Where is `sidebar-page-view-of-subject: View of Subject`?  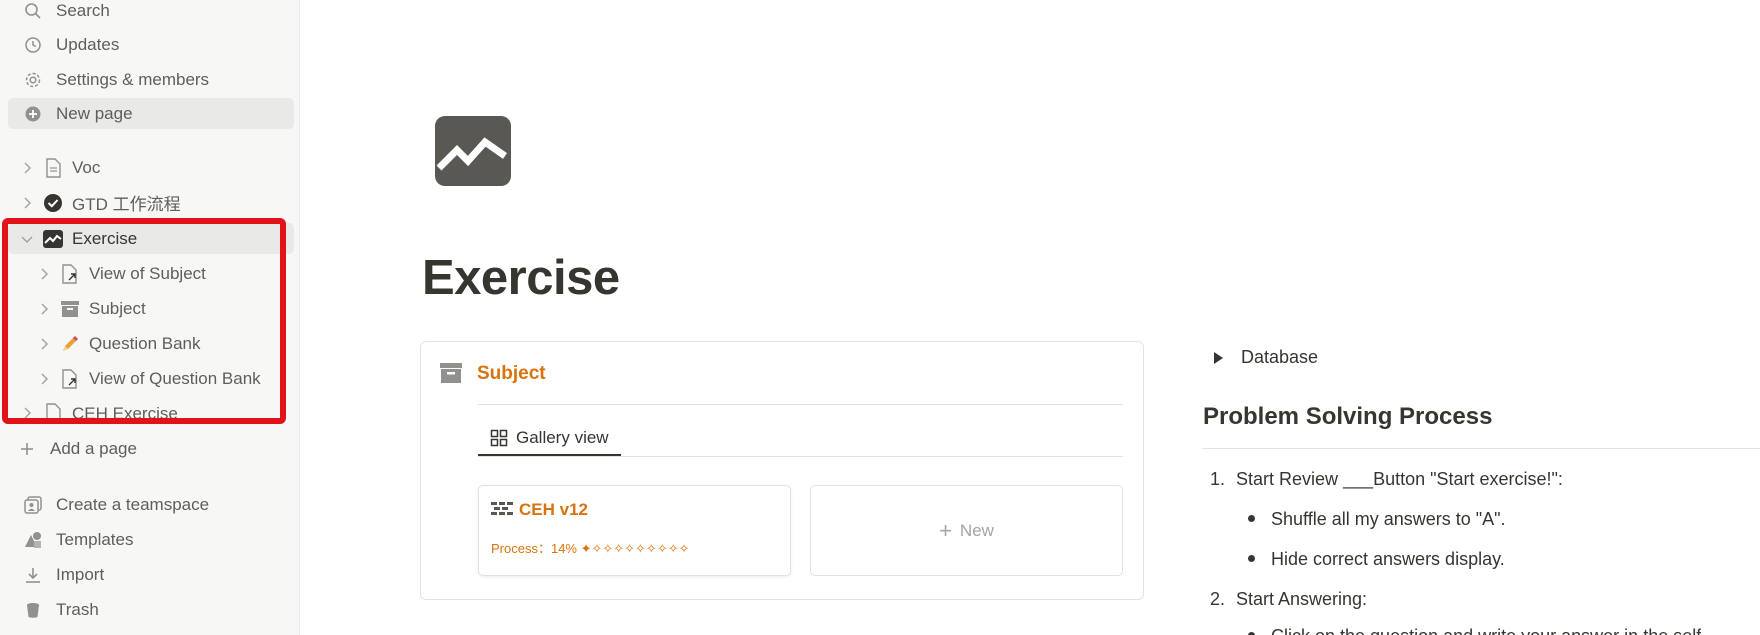
sidebar-page-view-of-subject: View of Subject is located at coordinates (151, 273).